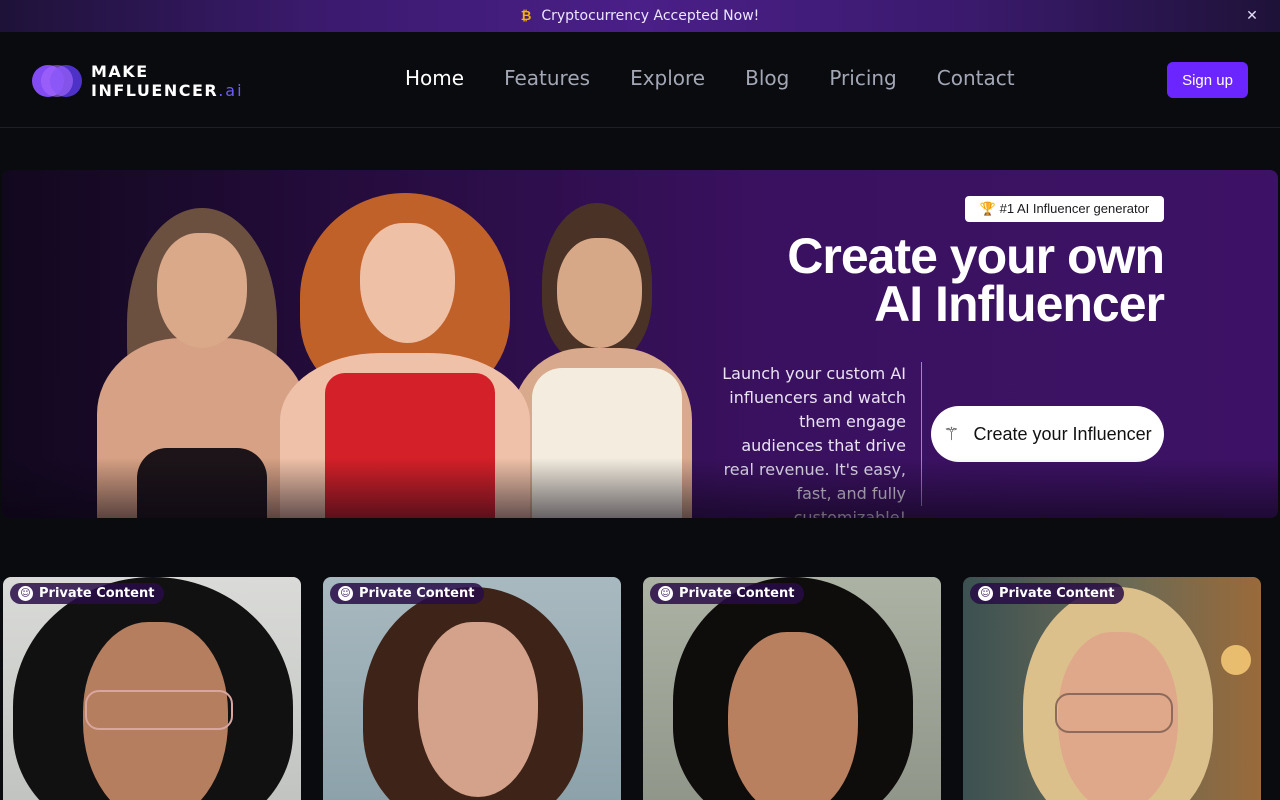 Image resolution: width=1280 pixels, height=800 pixels. I want to click on hero-divider, so click(921, 434).